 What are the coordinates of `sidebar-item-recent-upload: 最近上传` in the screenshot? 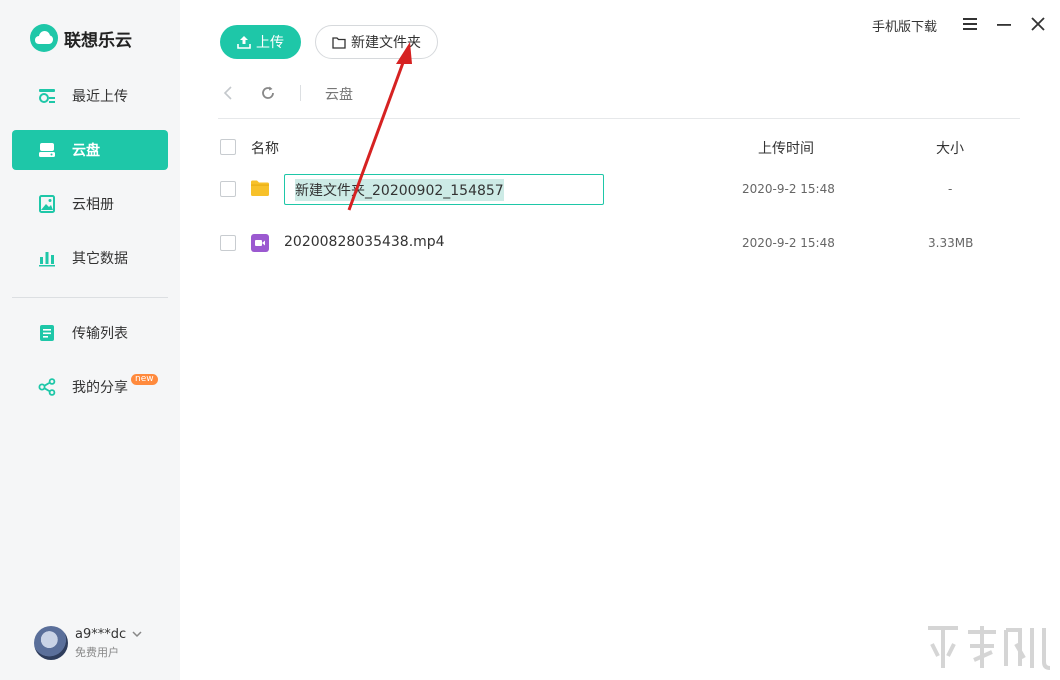 It's located at (90, 96).